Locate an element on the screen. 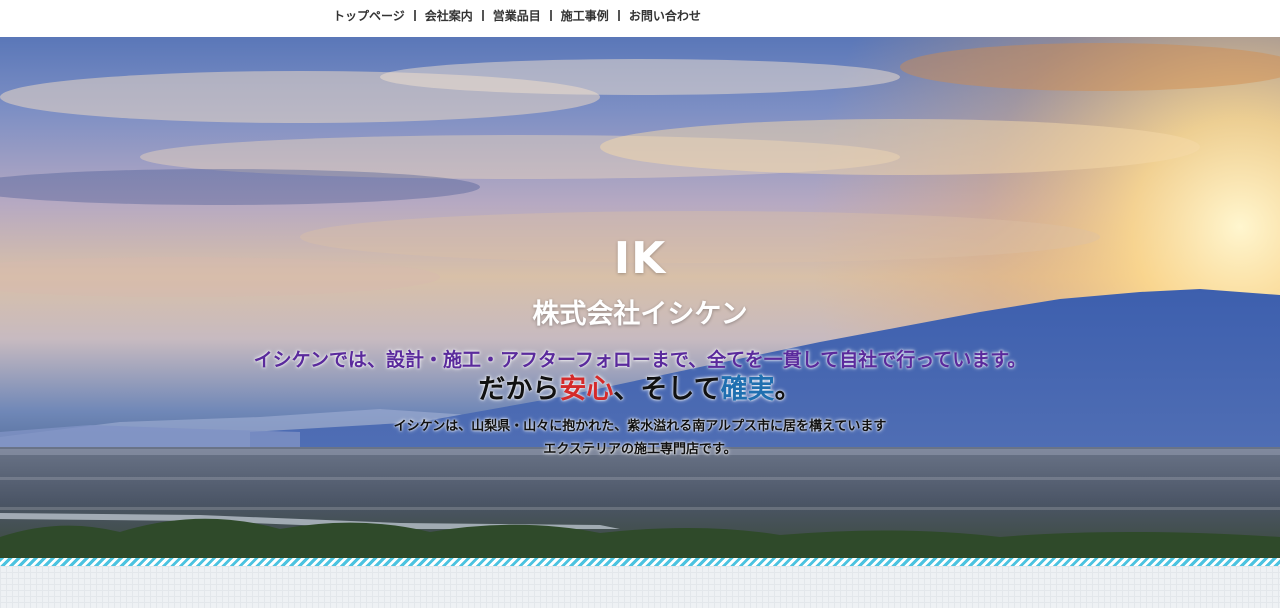 This screenshot has height=608, width=1280. tagline-text: 。 is located at coordinates (788, 389).